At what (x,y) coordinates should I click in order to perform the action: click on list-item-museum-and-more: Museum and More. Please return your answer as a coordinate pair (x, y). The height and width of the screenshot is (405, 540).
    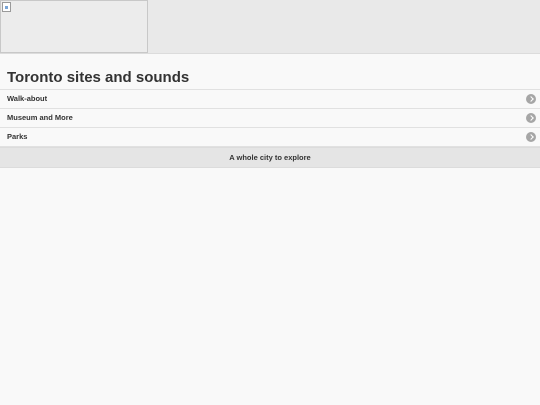
    Looking at the image, I should click on (270, 118).